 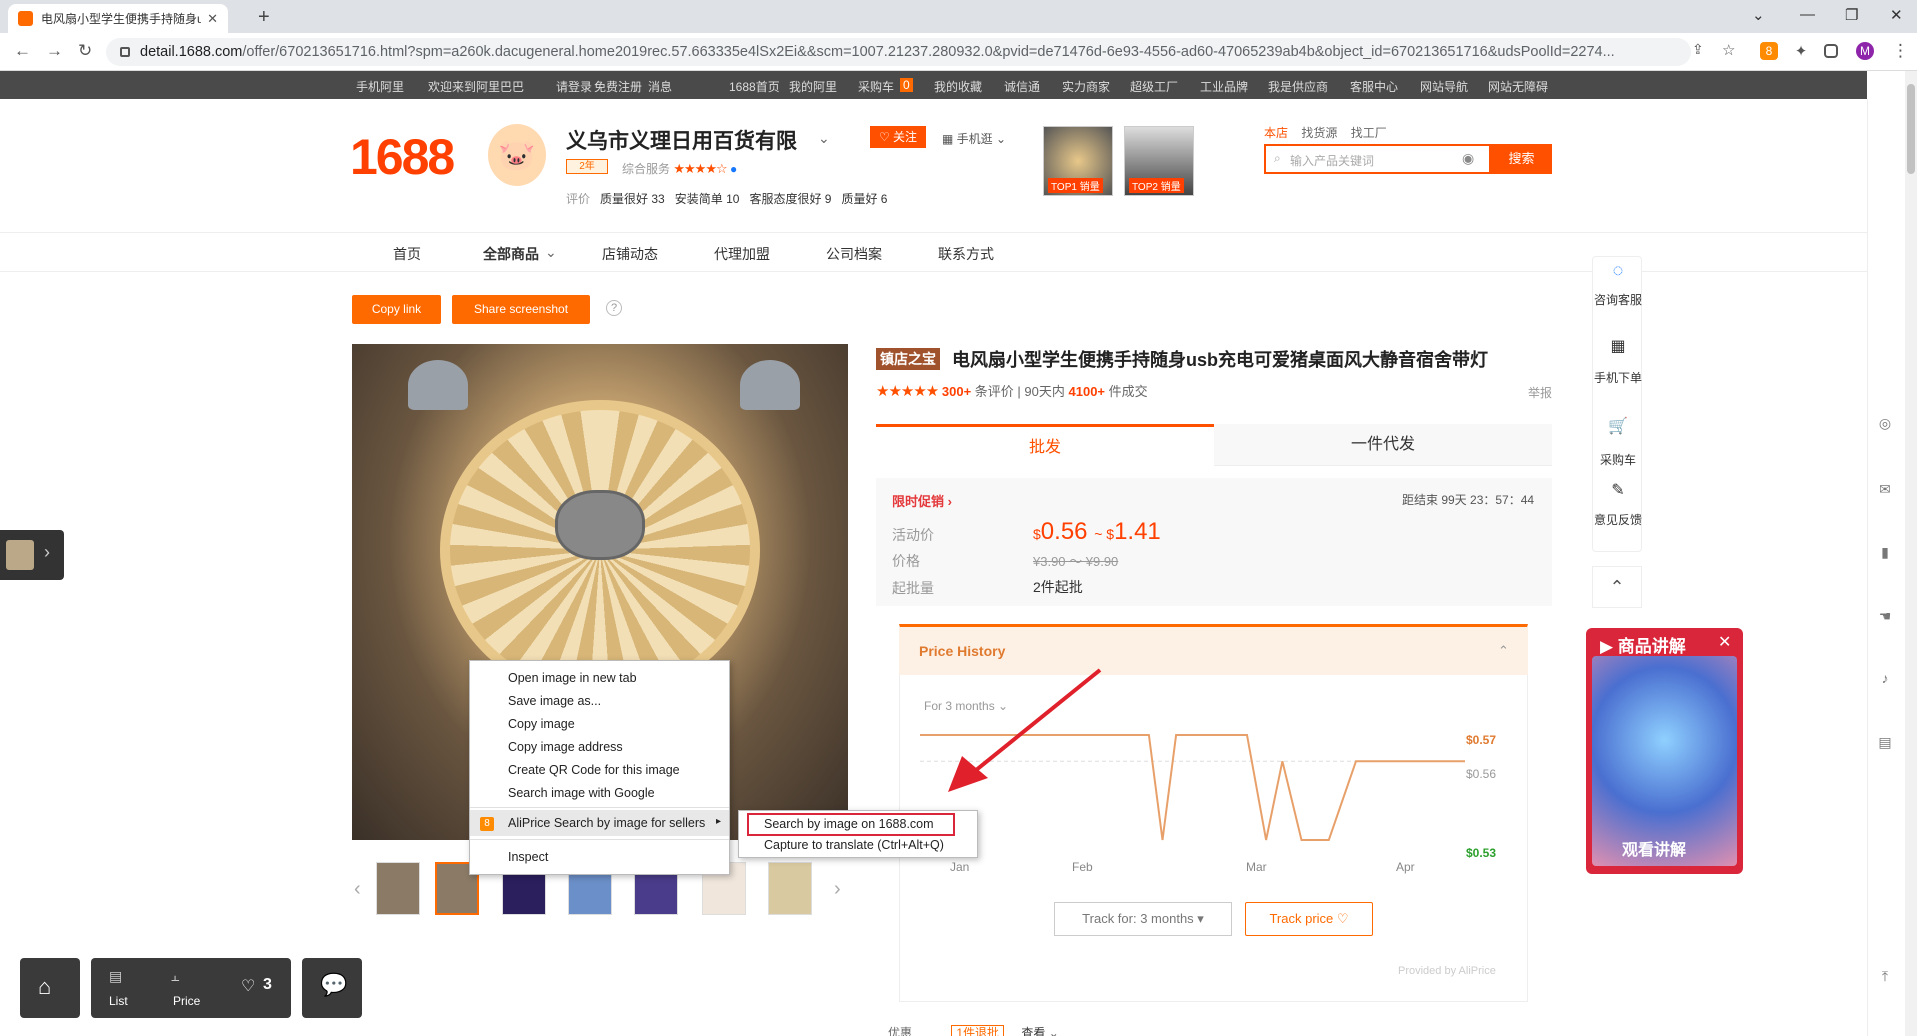 What do you see at coordinates (1831, 51) in the screenshot?
I see `sidepanel-icon` at bounding box center [1831, 51].